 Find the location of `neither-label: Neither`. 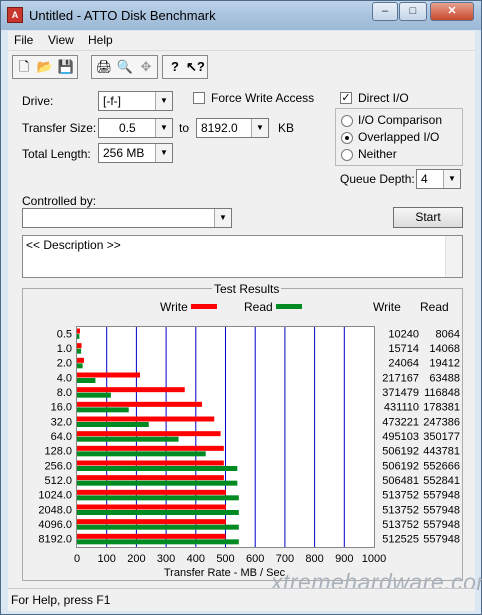

neither-label: Neither is located at coordinates (377, 154).